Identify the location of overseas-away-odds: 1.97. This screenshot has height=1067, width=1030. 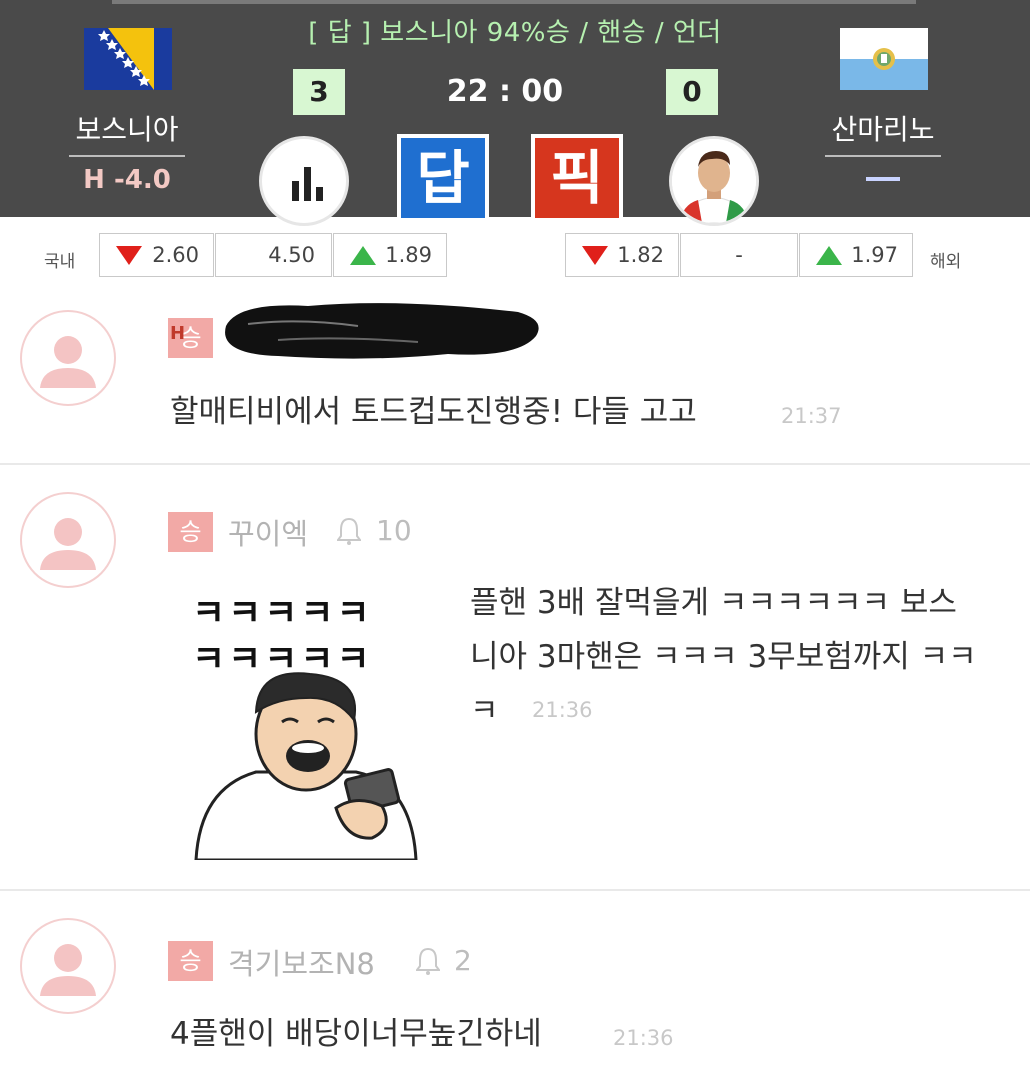
(856, 255).